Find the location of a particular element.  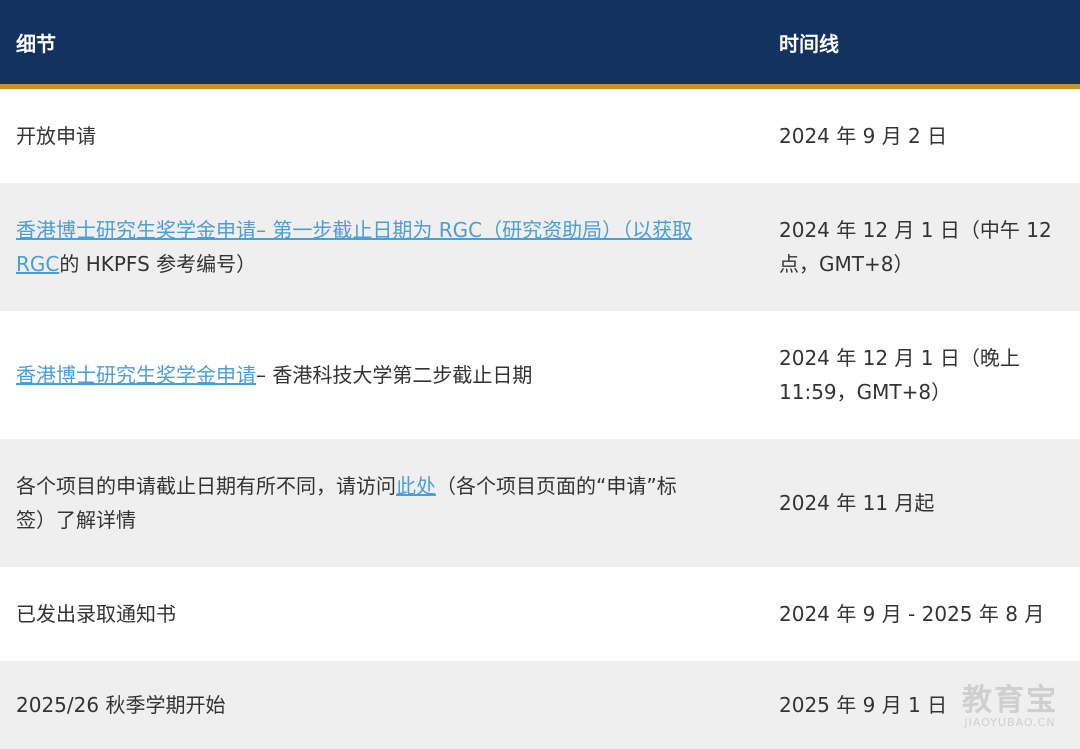

detail-cell: 香港博士研究生奖学金申请– 香港科技大学第二步截止日期 is located at coordinates (356, 375).